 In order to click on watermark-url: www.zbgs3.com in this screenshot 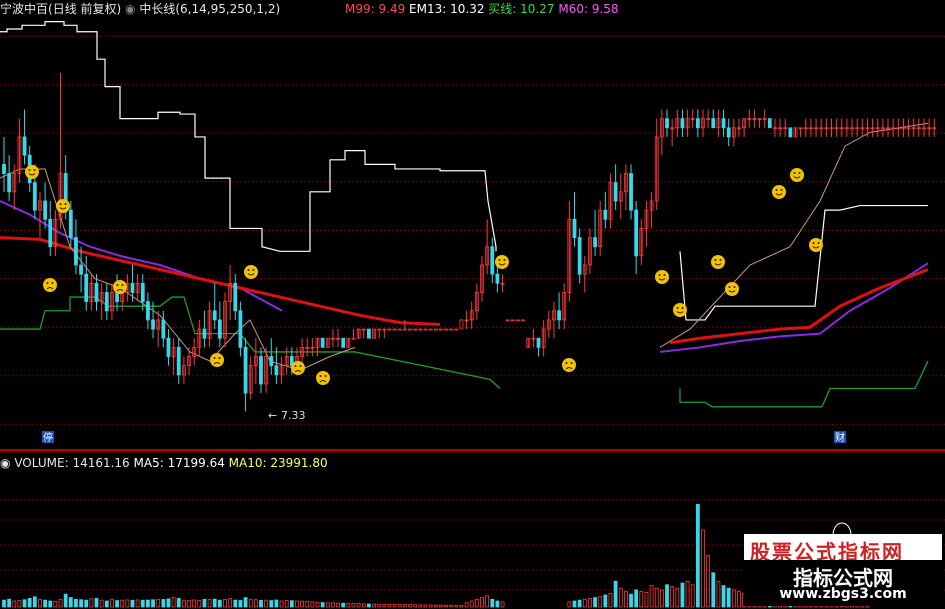, I will do `click(843, 594)`.